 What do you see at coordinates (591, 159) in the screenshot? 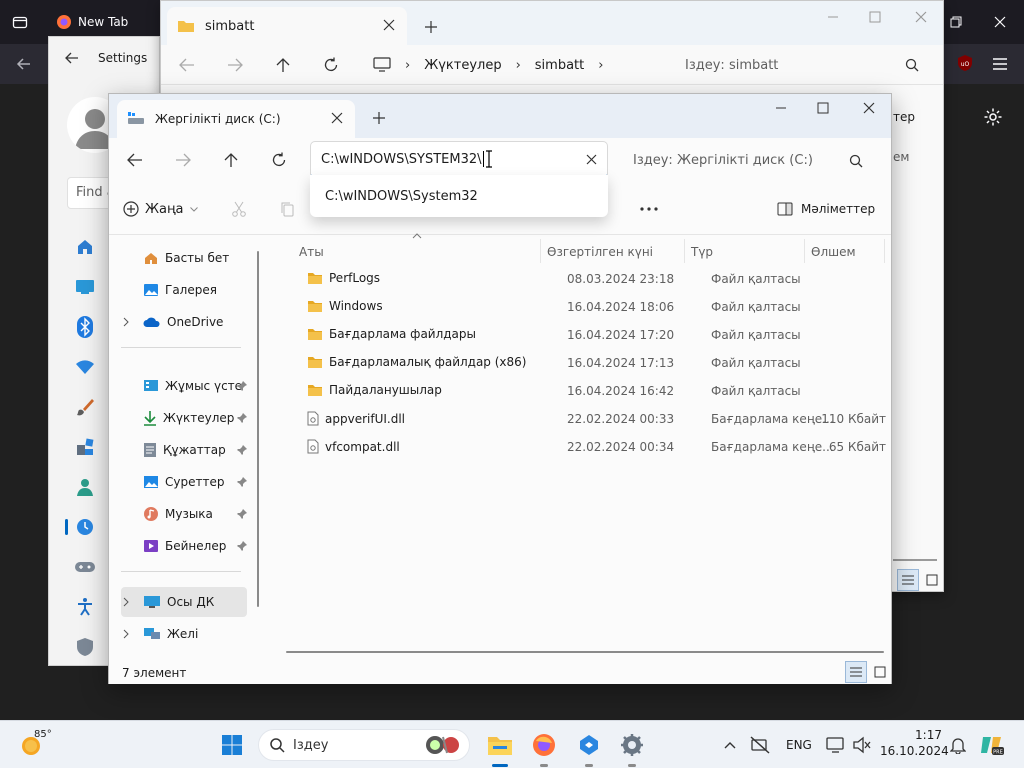
I see `clear-address-icon` at bounding box center [591, 159].